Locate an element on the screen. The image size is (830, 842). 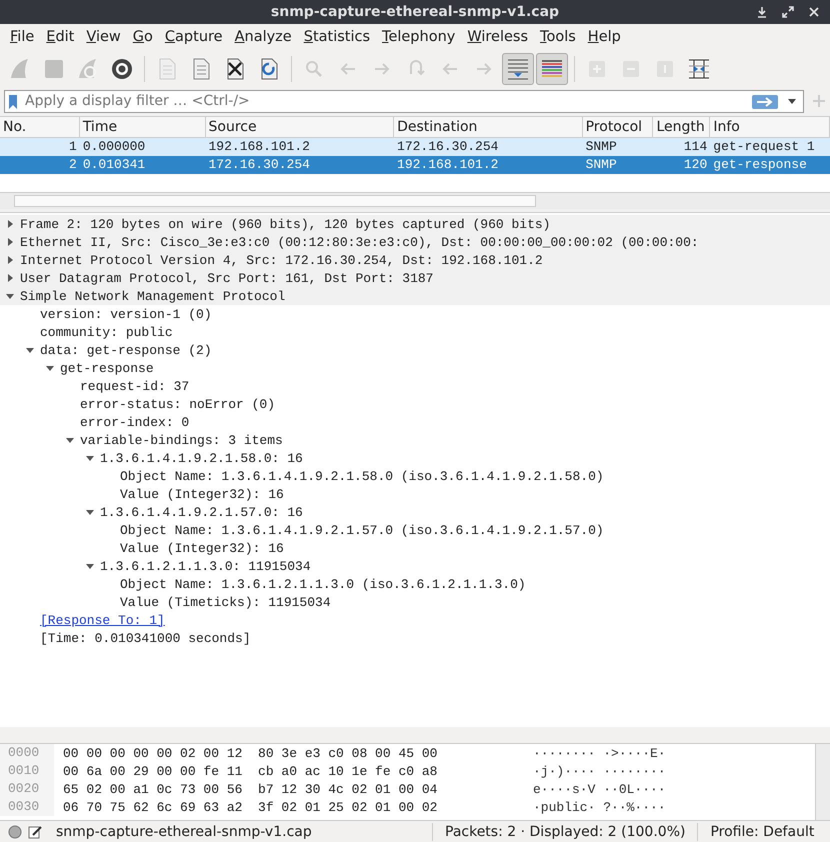
close-icon is located at coordinates (814, 12).